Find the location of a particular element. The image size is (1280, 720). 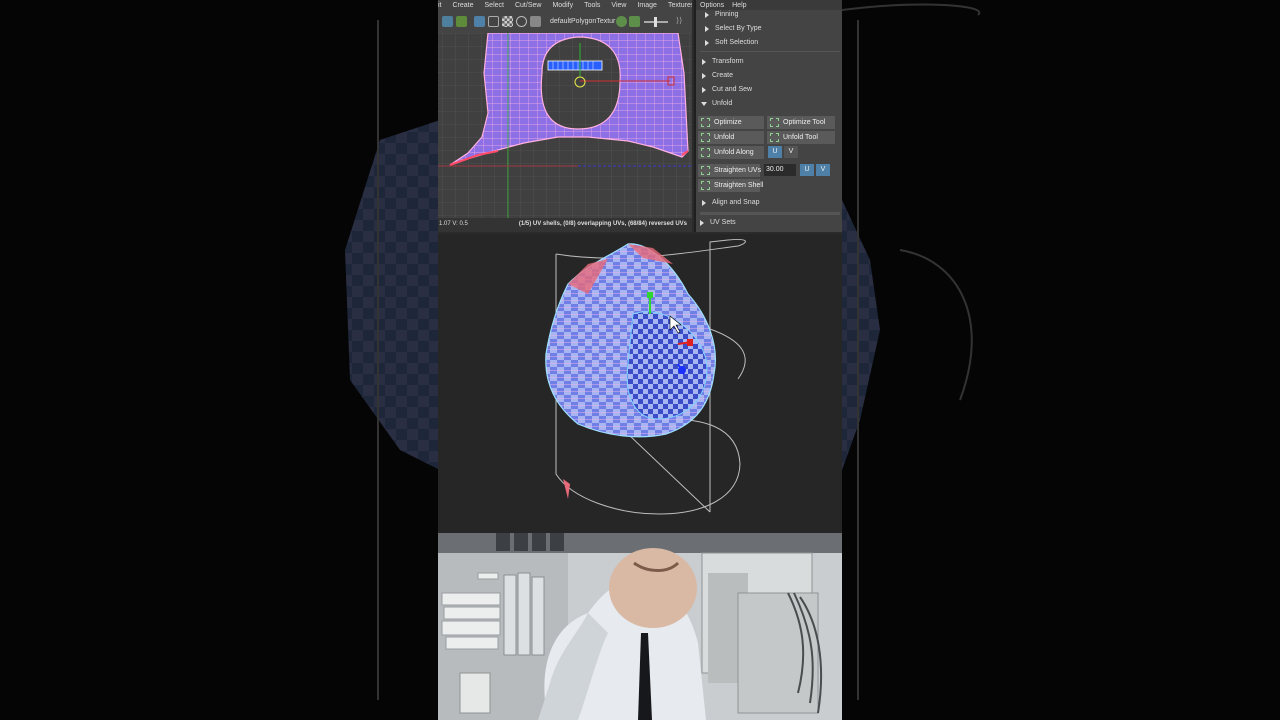

unfold-along-button: Unfold Along is located at coordinates (731, 152).